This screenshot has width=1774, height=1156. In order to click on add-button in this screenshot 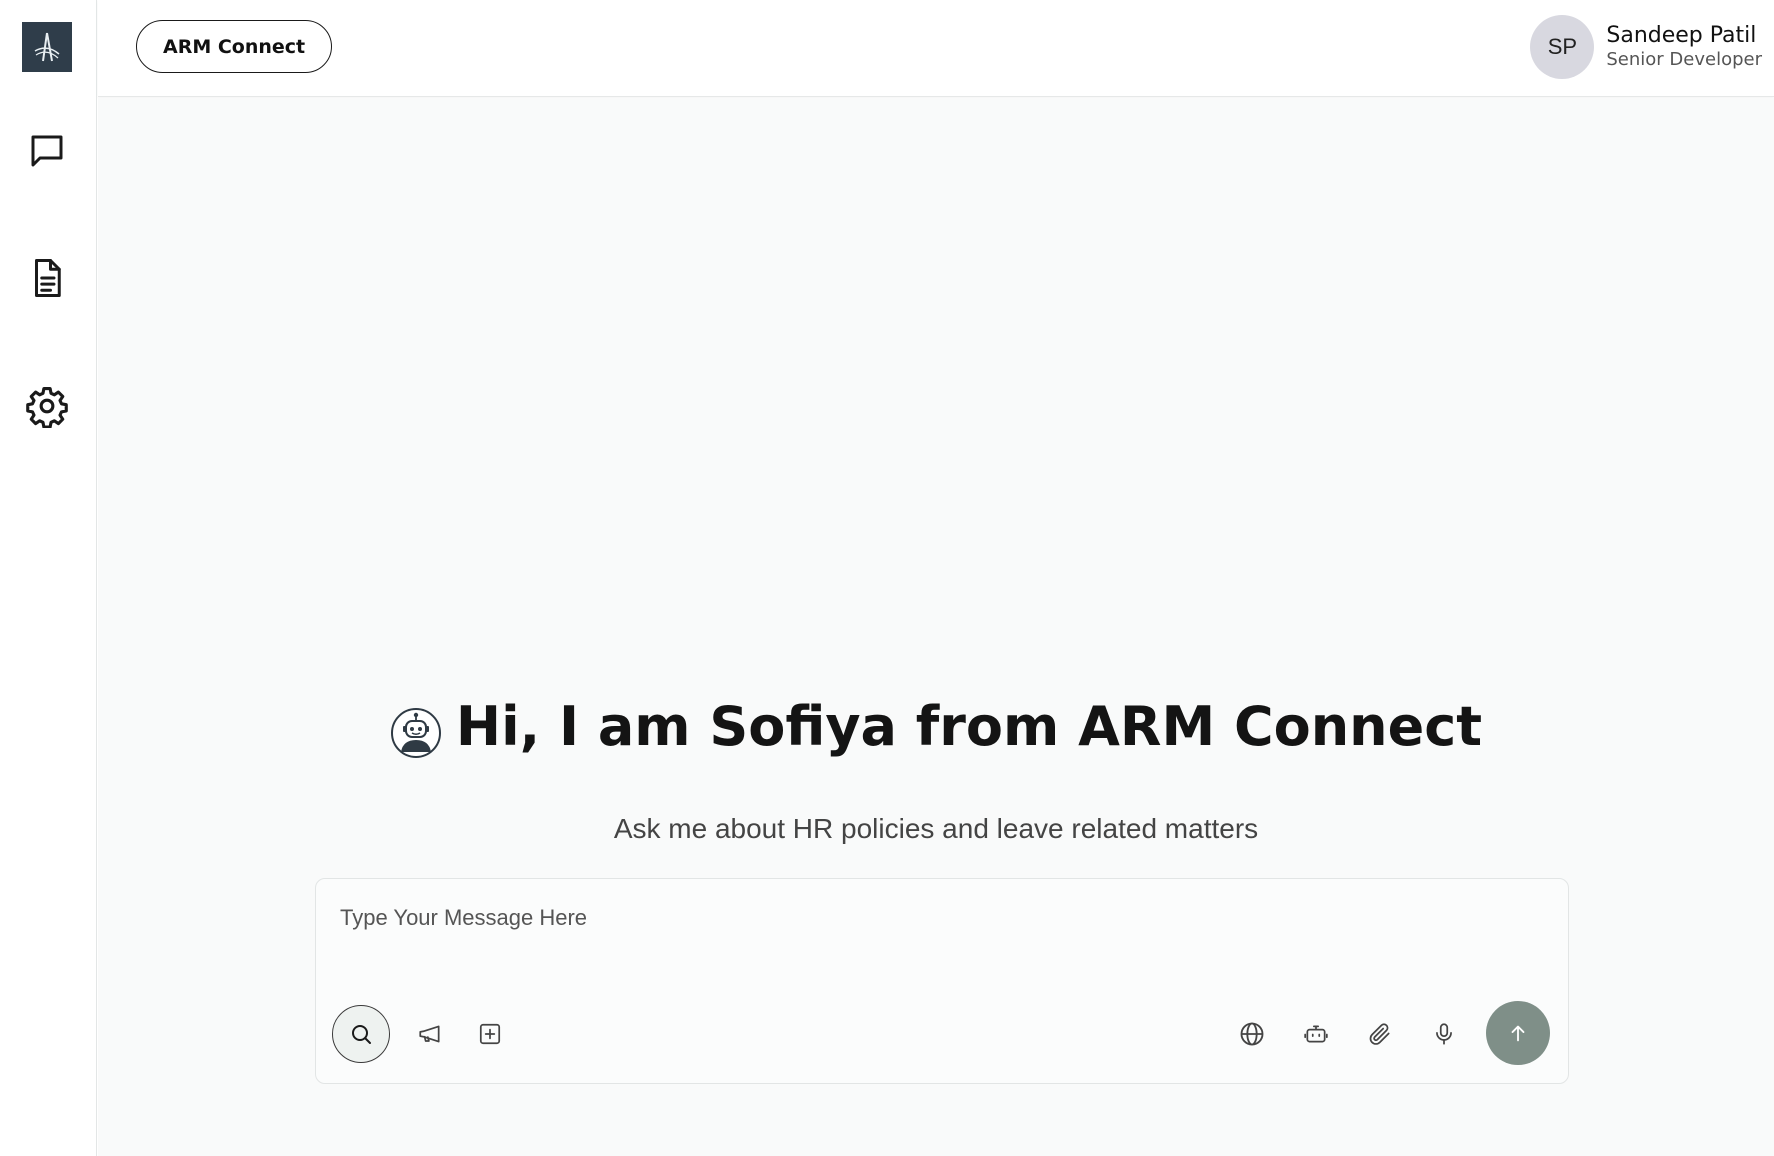, I will do `click(490, 1034)`.